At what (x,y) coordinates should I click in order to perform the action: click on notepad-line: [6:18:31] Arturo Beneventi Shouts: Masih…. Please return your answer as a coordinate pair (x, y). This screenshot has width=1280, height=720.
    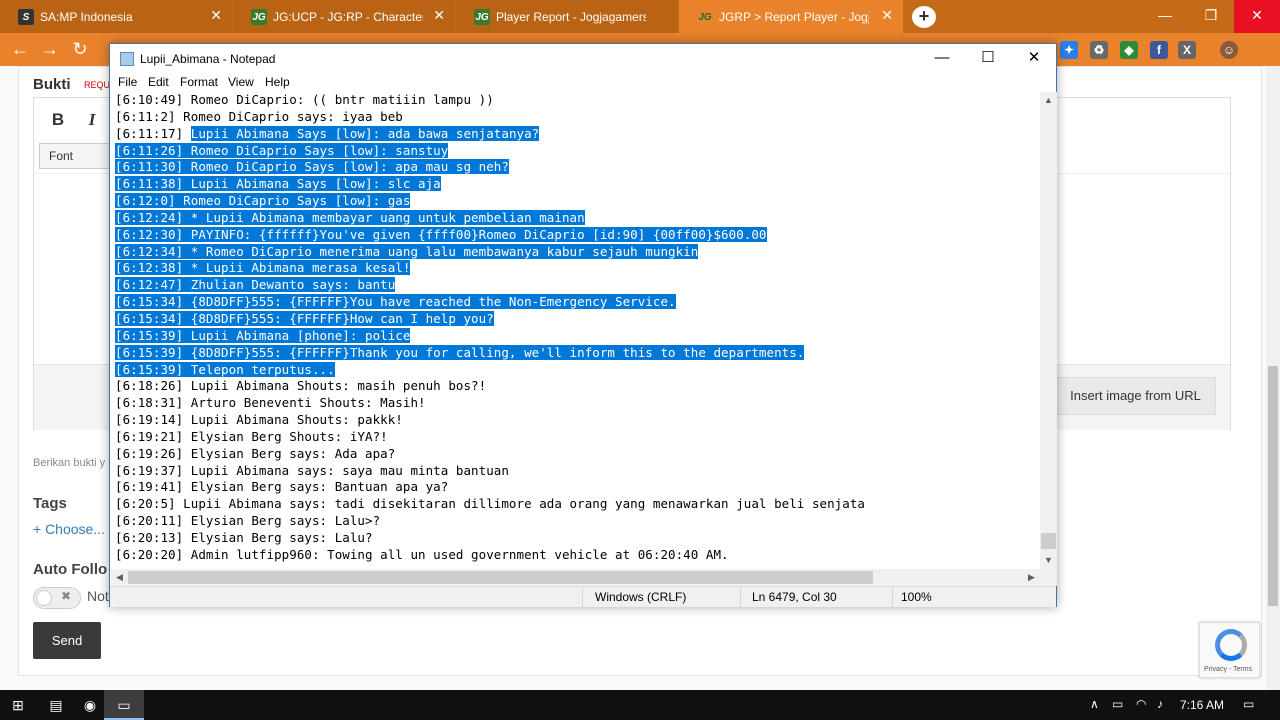
    Looking at the image, I should click on (577, 403).